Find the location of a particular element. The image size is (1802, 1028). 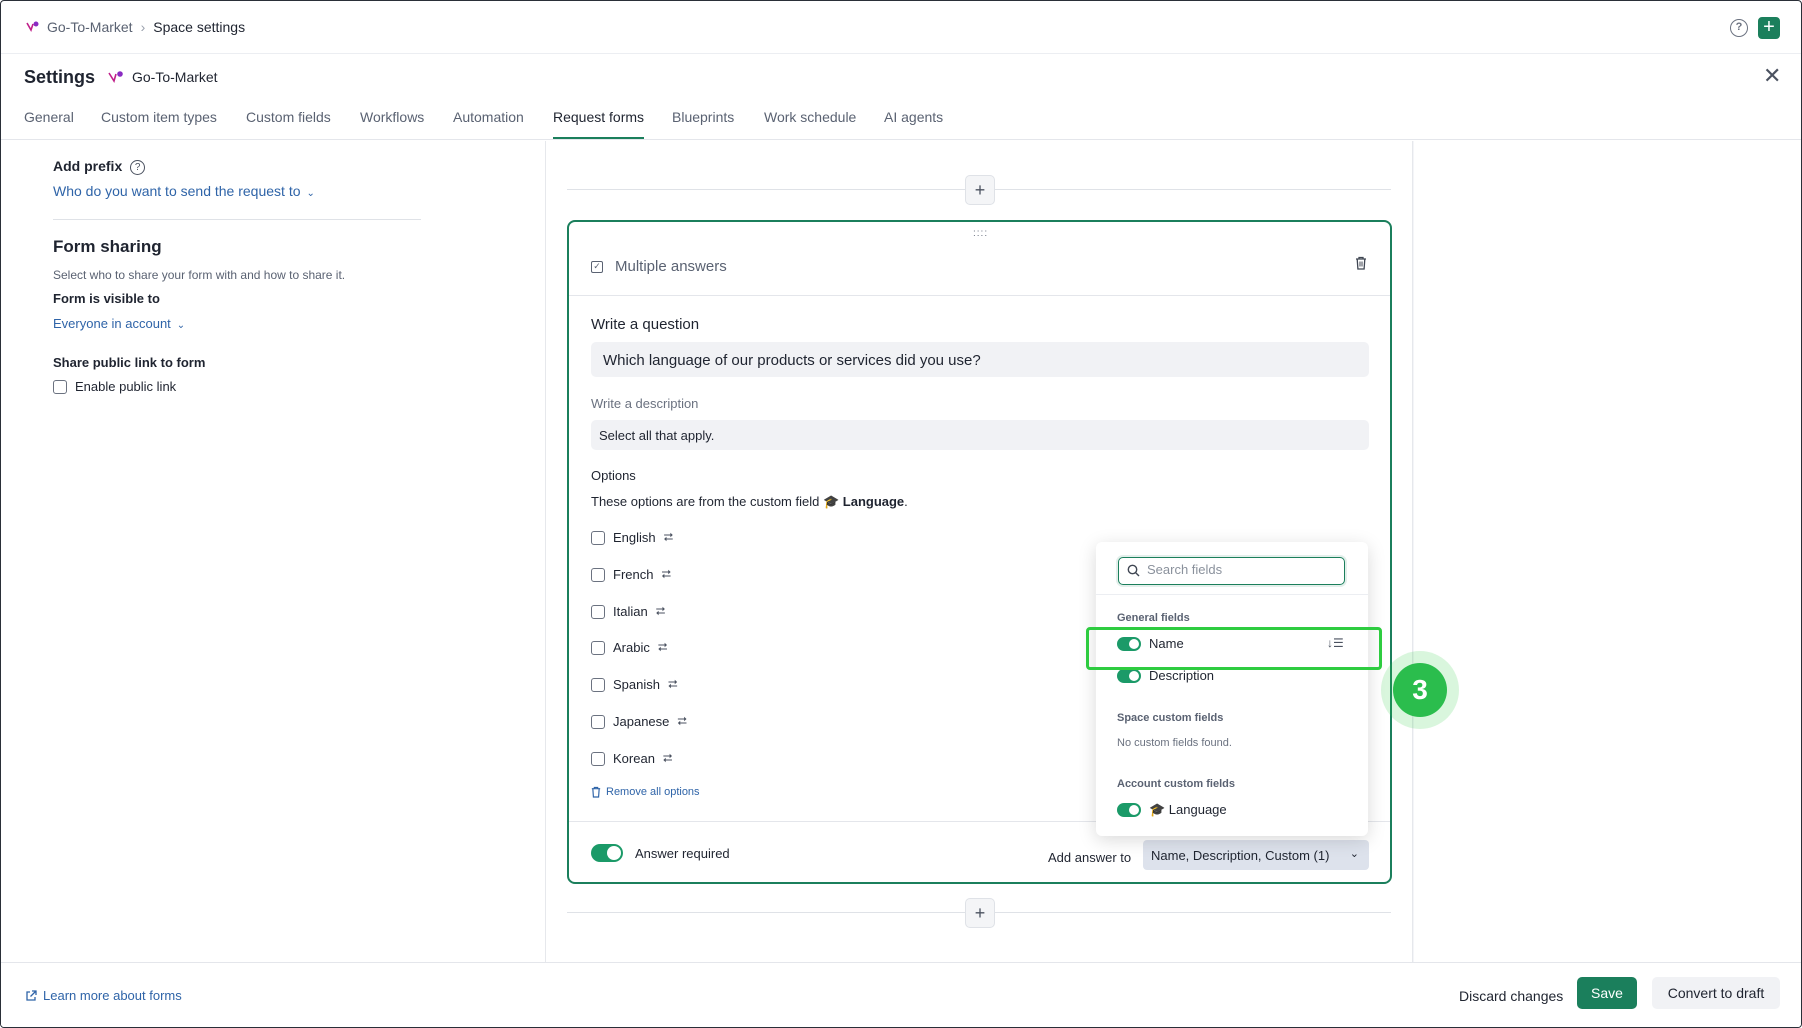

learn-more-label: Learn more about forms is located at coordinates (112, 995).